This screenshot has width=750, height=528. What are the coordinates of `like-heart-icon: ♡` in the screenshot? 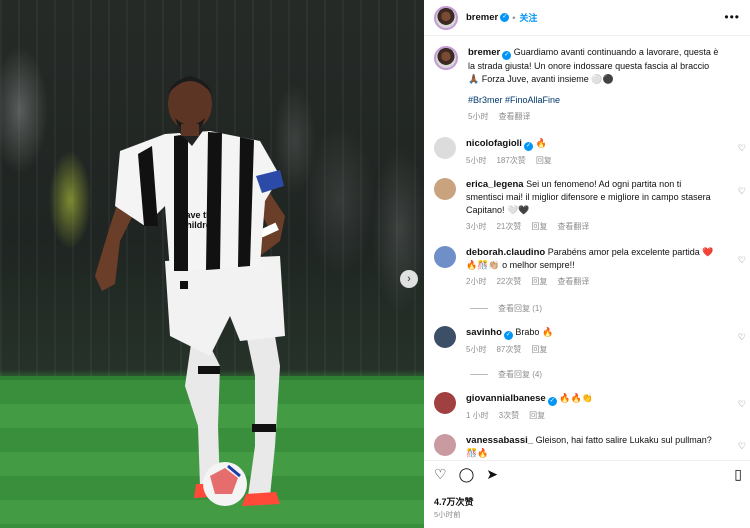 It's located at (440, 474).